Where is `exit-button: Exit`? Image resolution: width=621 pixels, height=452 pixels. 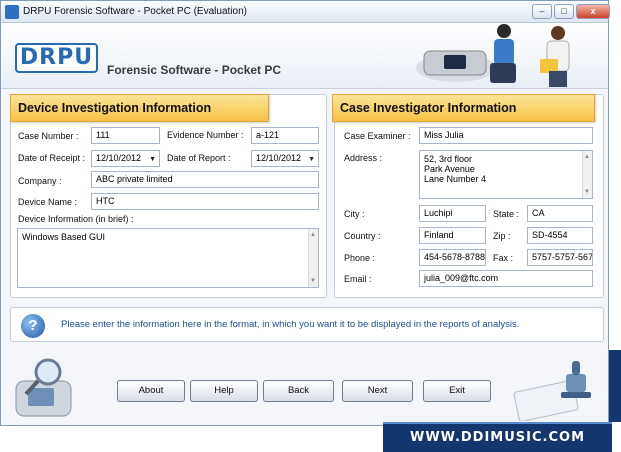
exit-button: Exit is located at coordinates (457, 391).